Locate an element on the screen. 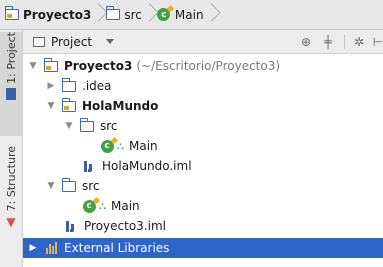 The height and width of the screenshot is (267, 383). tree-node-label: Proyecto3.iml is located at coordinates (125, 226).